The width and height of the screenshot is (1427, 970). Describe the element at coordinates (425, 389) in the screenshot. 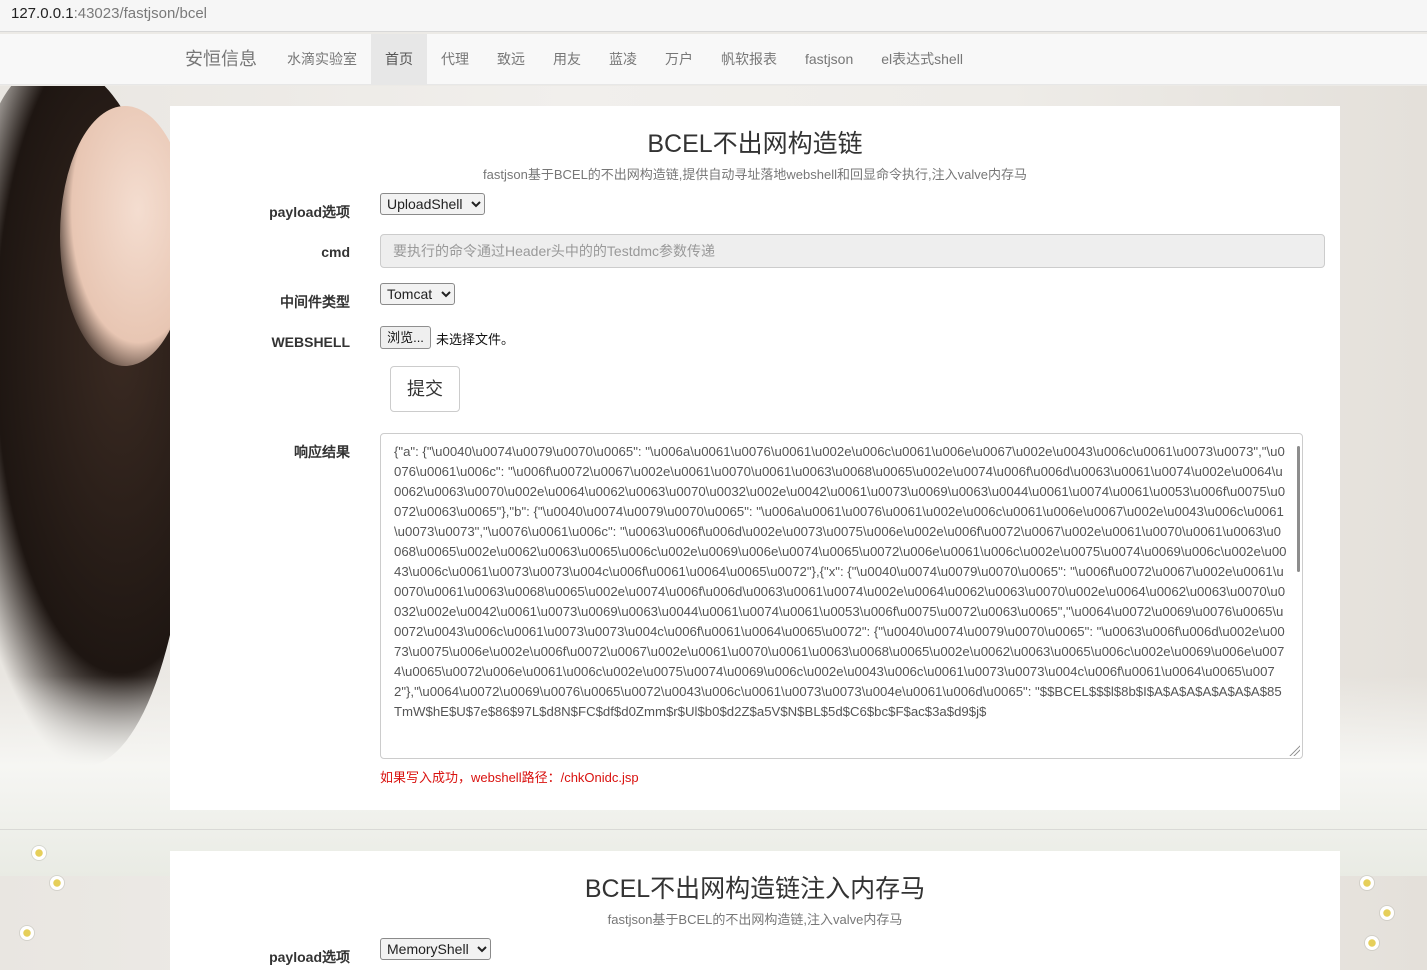

I see `submit-button: 提交` at that location.